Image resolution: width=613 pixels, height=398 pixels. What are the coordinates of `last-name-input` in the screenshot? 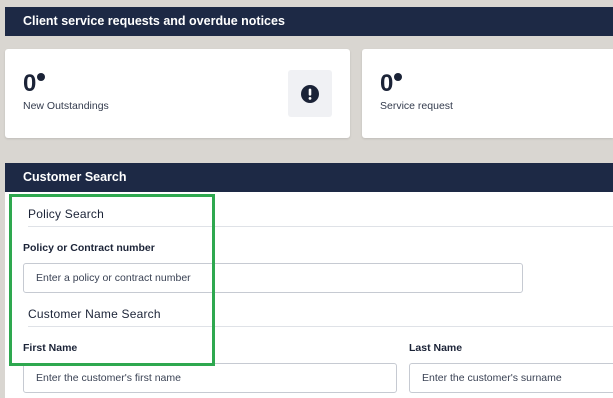 It's located at (511, 378).